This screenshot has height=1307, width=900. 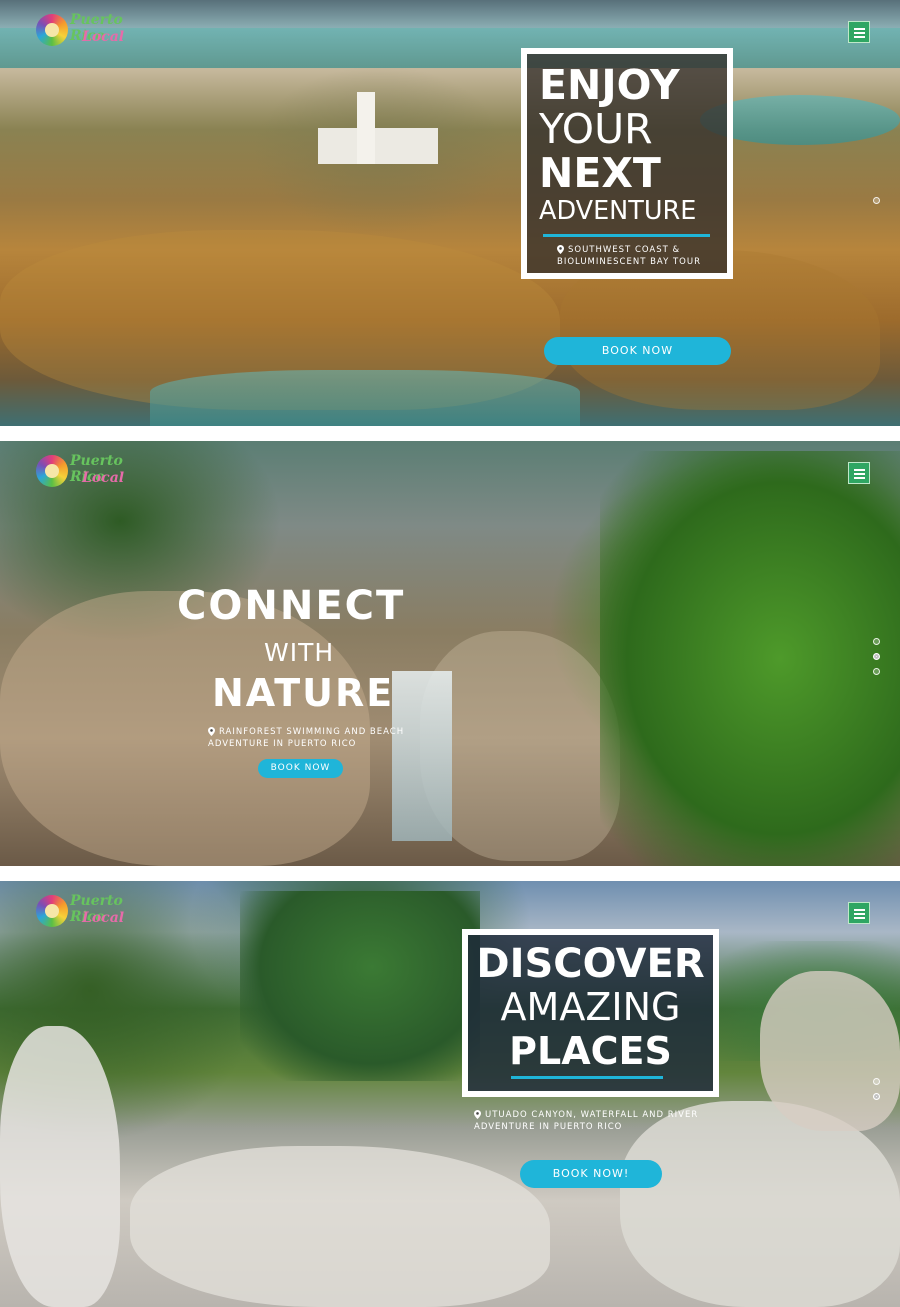 I want to click on surf-background, so click(x=365, y=398).